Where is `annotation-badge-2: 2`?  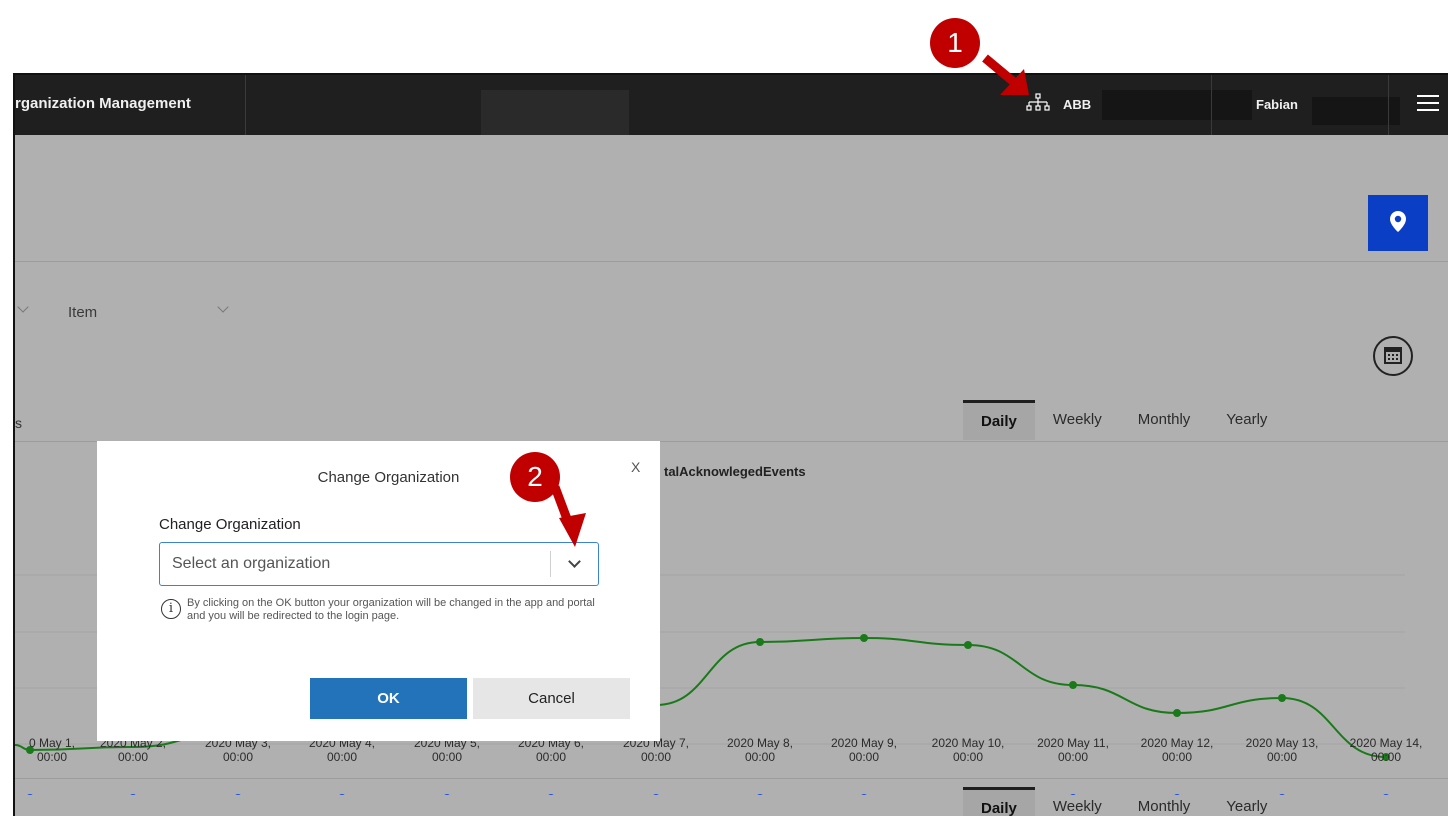
annotation-badge-2: 2 is located at coordinates (535, 477).